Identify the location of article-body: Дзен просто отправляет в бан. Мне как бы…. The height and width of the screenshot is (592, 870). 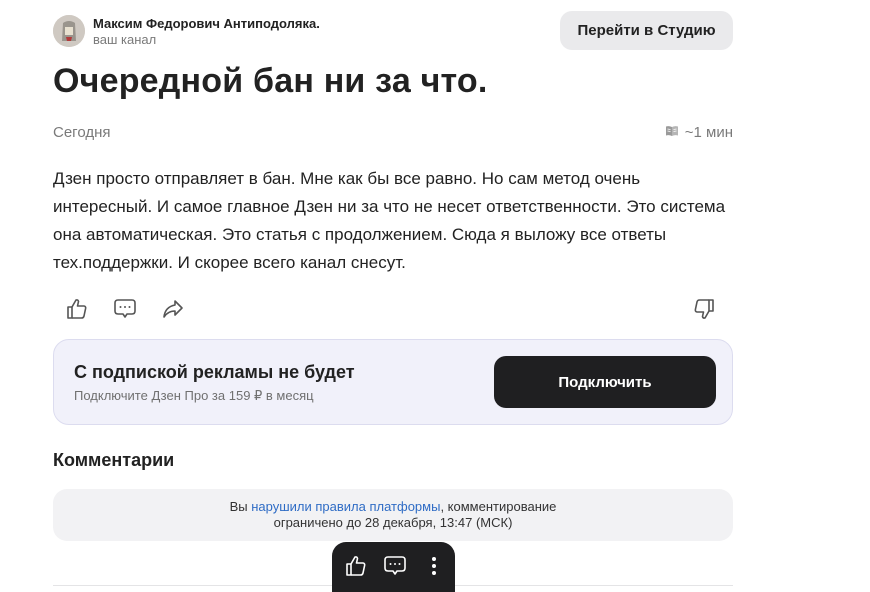
(389, 220).